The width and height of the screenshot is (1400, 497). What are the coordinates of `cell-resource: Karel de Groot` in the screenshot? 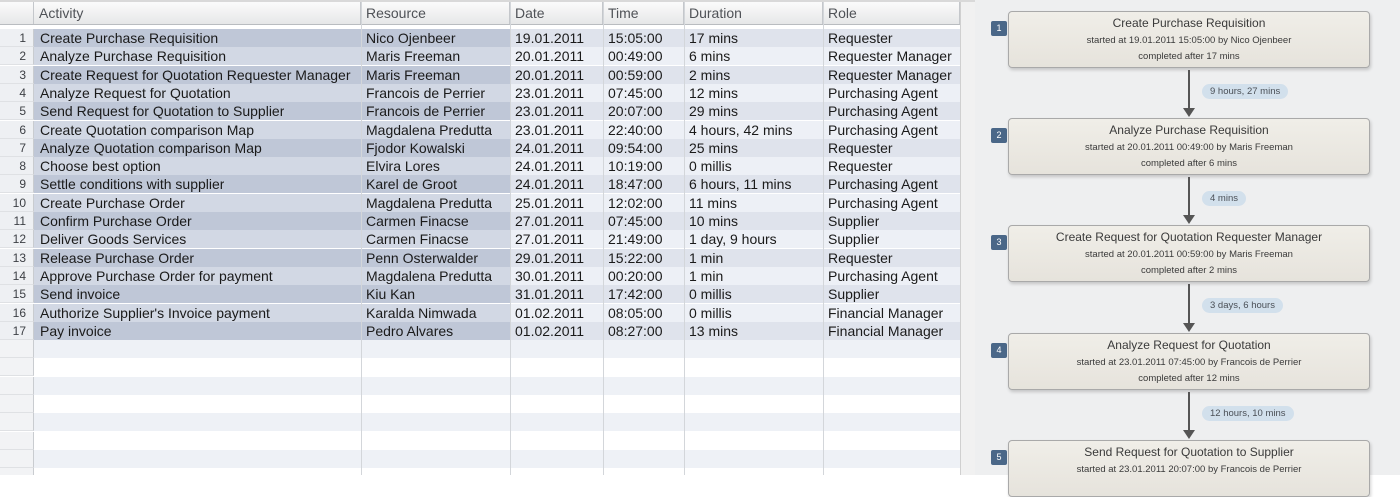 It's located at (411, 184).